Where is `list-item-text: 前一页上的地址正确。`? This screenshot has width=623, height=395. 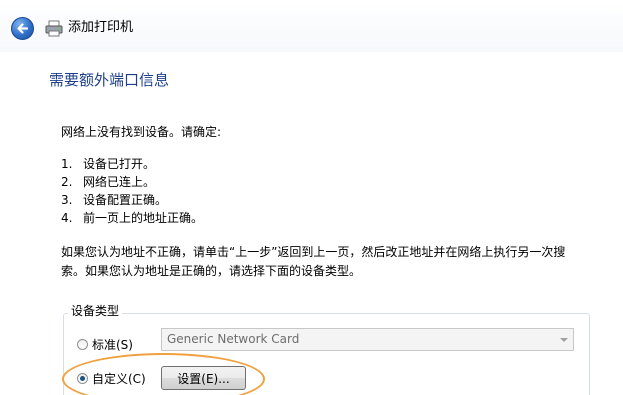 list-item-text: 前一页上的地址正确。 is located at coordinates (143, 218).